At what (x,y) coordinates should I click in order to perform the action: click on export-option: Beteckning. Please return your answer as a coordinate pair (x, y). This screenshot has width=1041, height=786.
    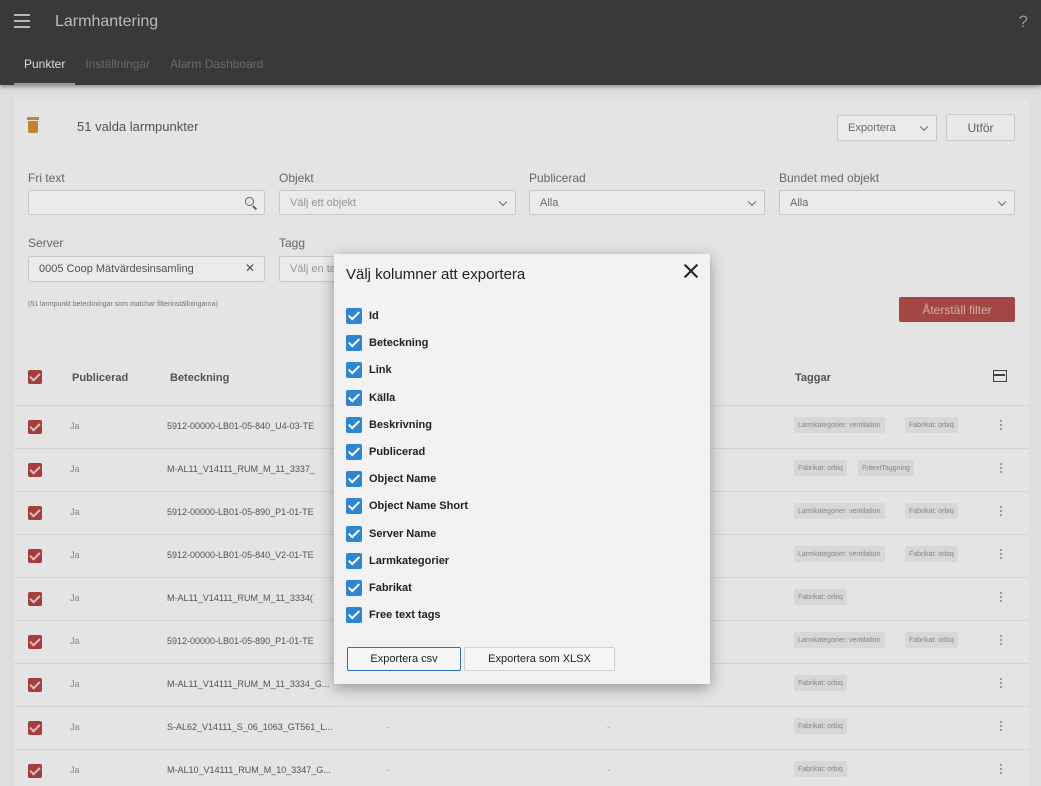
    Looking at the image, I should click on (387, 343).